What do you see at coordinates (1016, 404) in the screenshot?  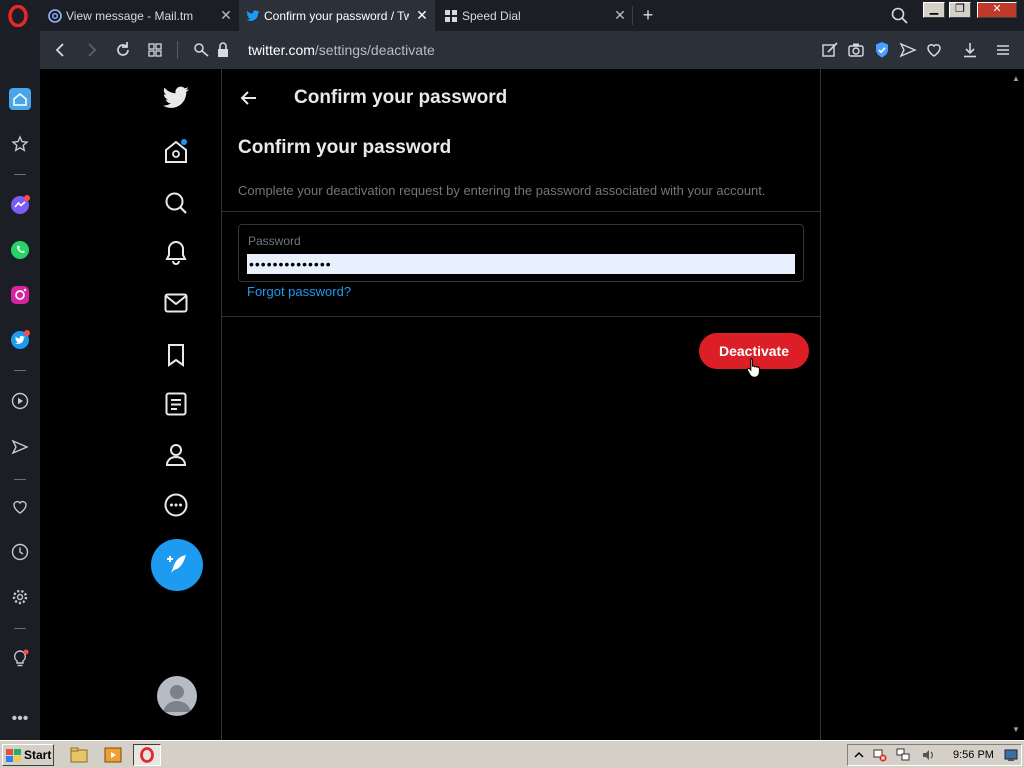 I see `page-scrollbar: ▲ ▼` at bounding box center [1016, 404].